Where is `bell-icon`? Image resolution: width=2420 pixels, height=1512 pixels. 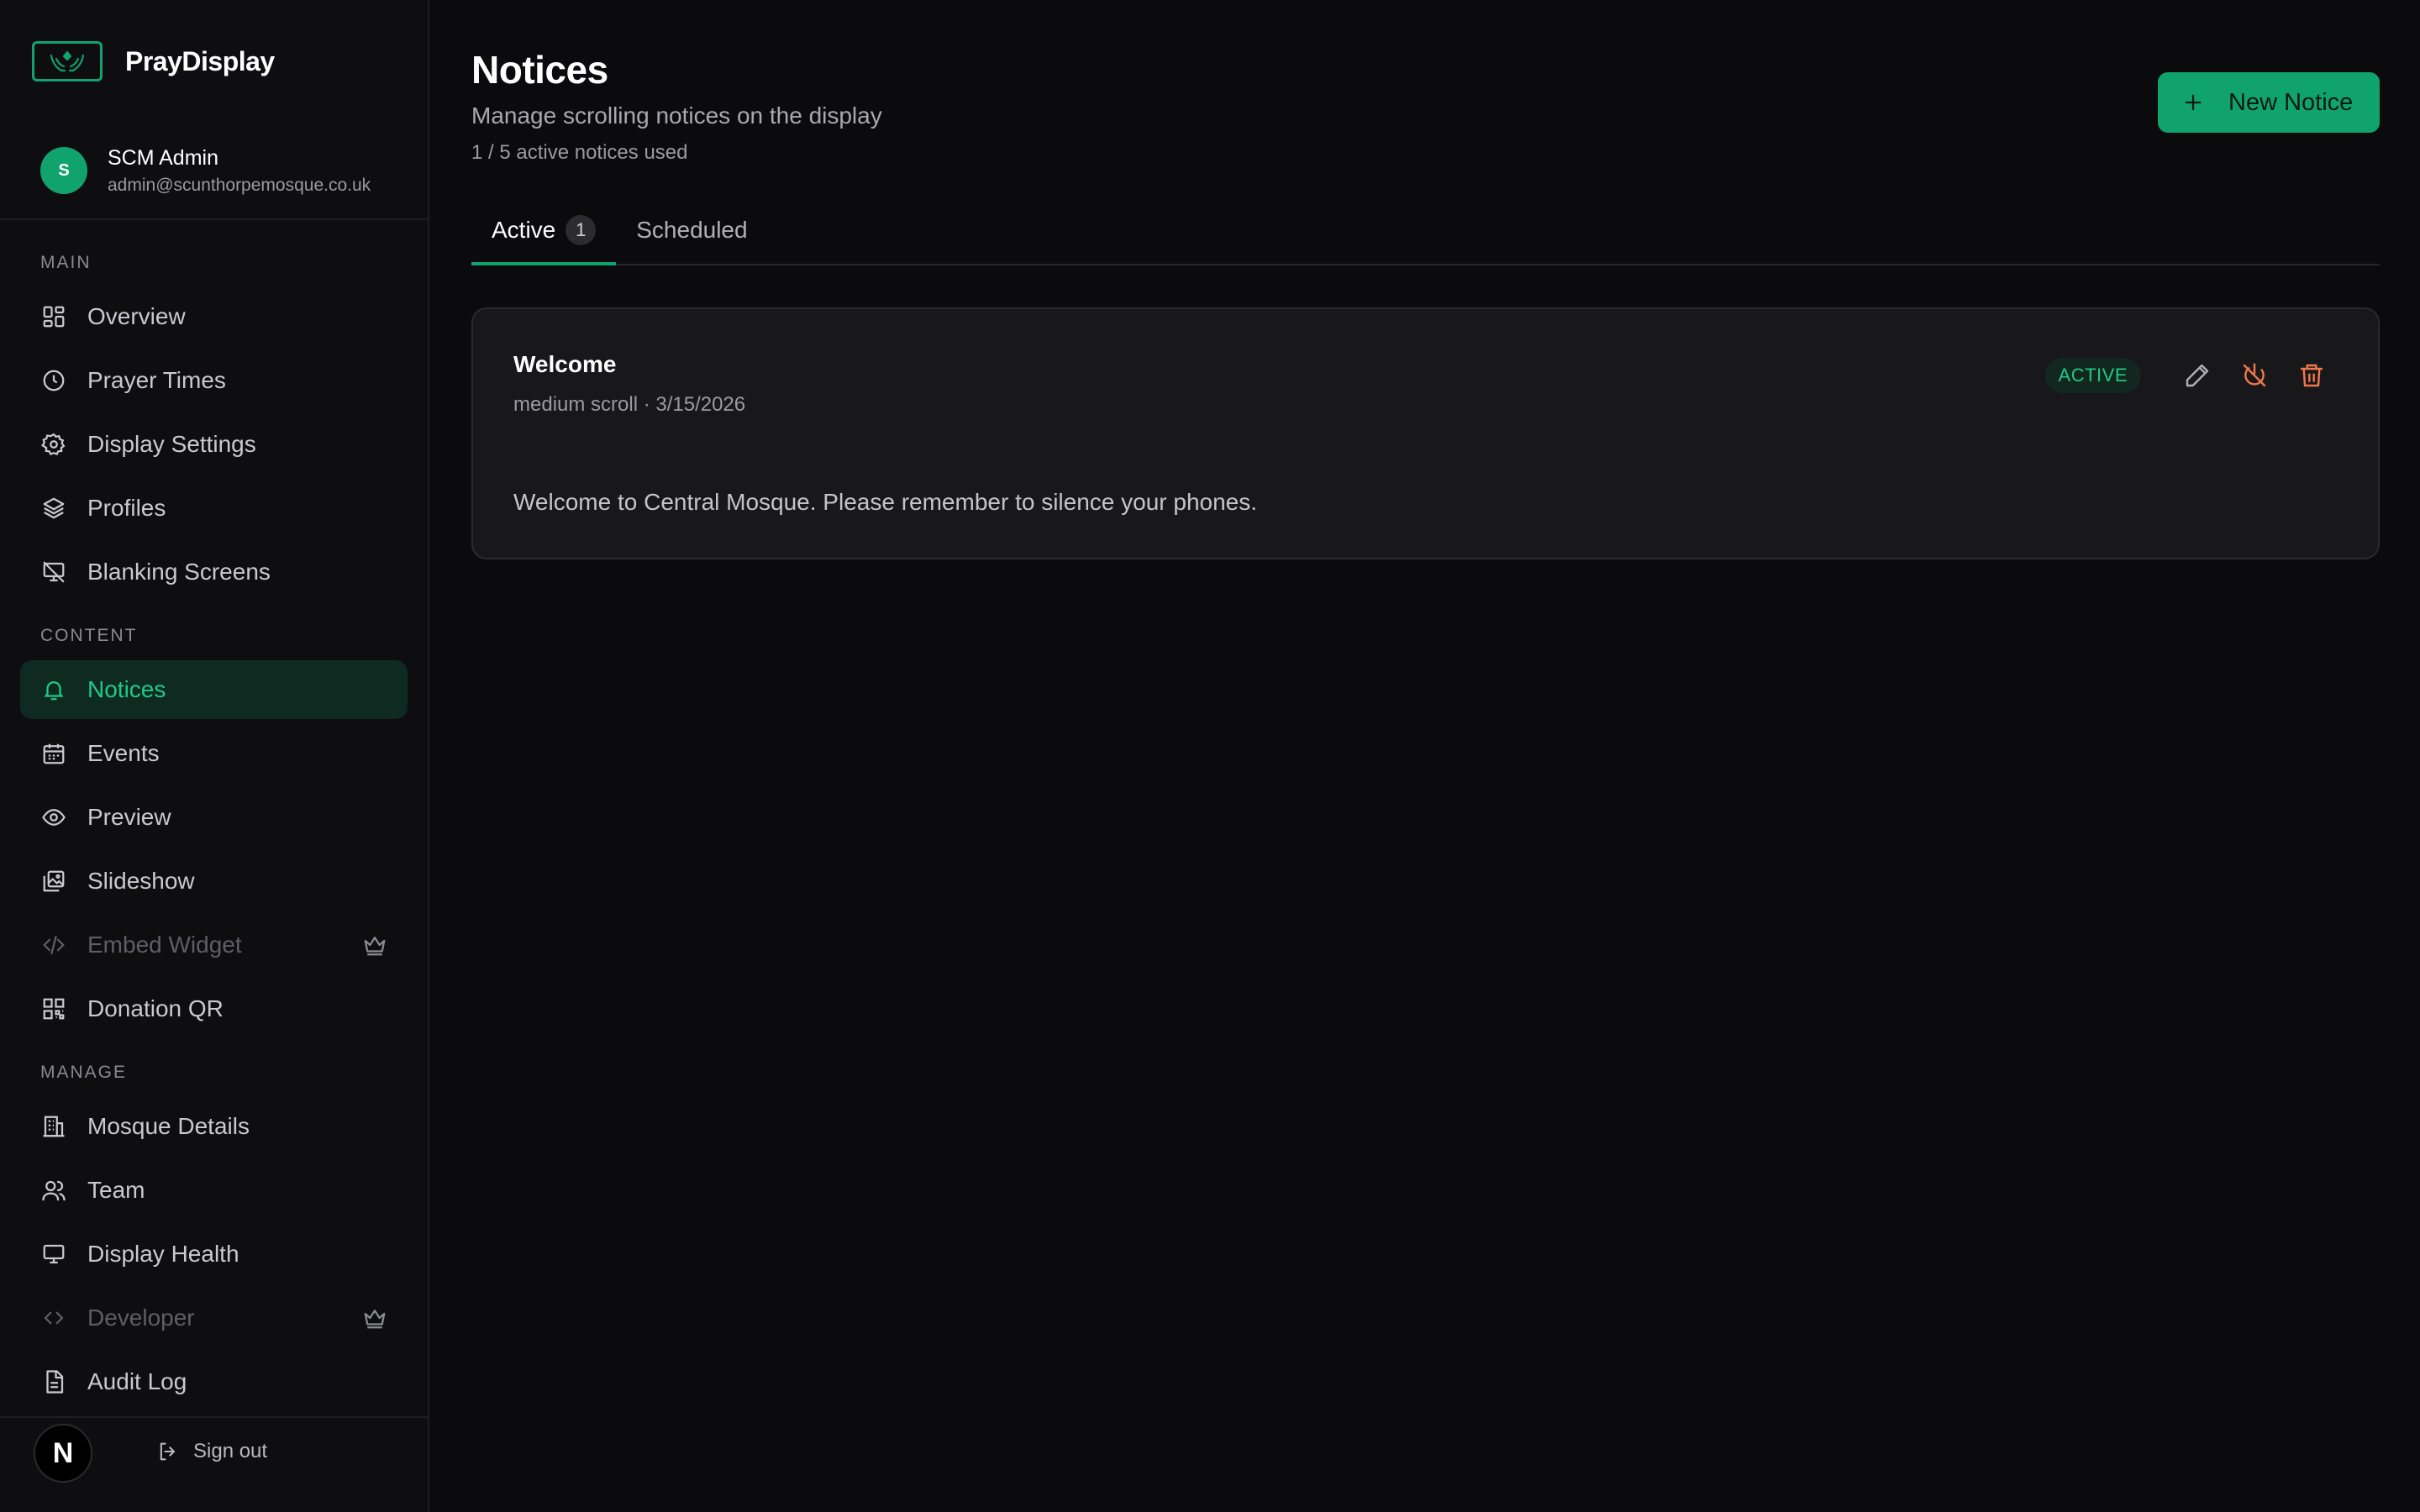 bell-icon is located at coordinates (53, 689).